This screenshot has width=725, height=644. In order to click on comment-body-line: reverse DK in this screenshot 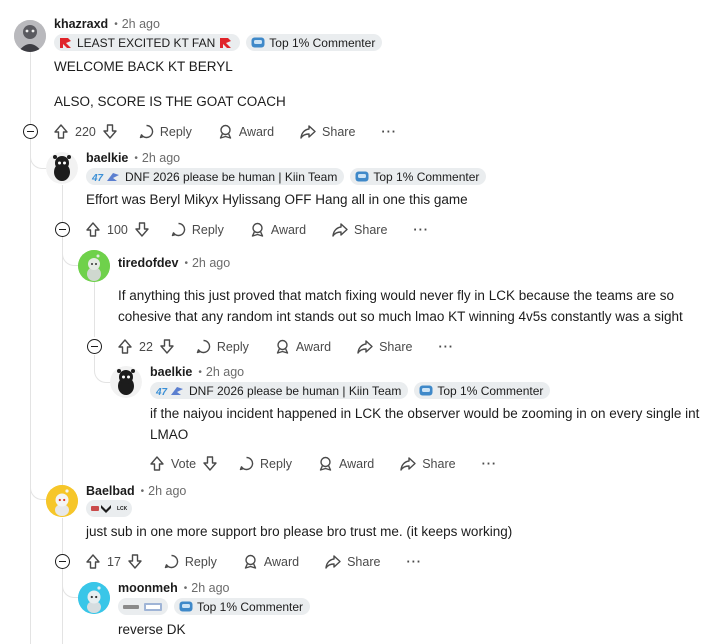, I will do `click(152, 629)`.